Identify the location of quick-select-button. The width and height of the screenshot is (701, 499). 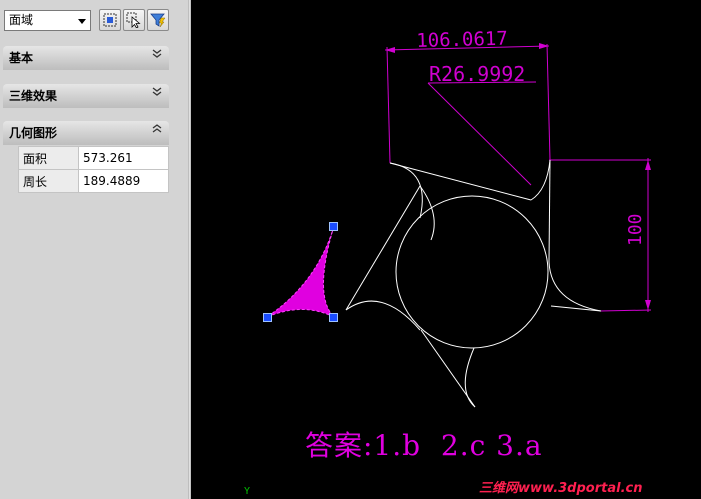
(110, 20).